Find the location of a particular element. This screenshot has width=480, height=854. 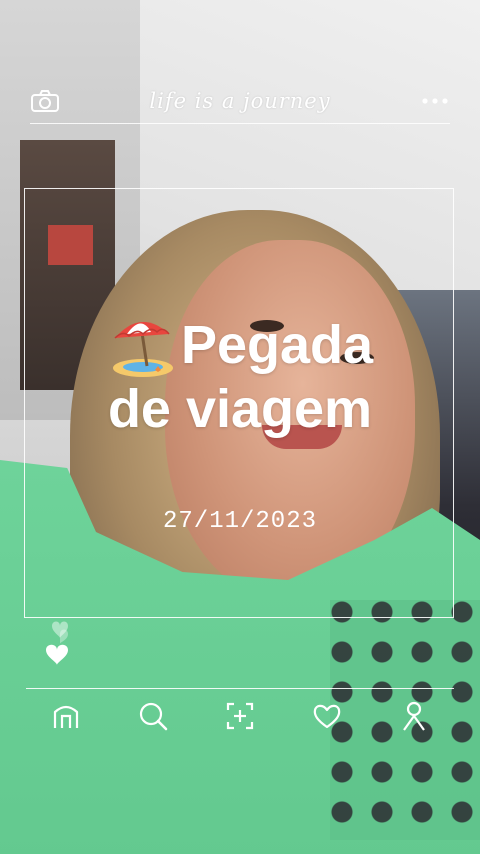

nav-search is located at coordinates (153, 716).